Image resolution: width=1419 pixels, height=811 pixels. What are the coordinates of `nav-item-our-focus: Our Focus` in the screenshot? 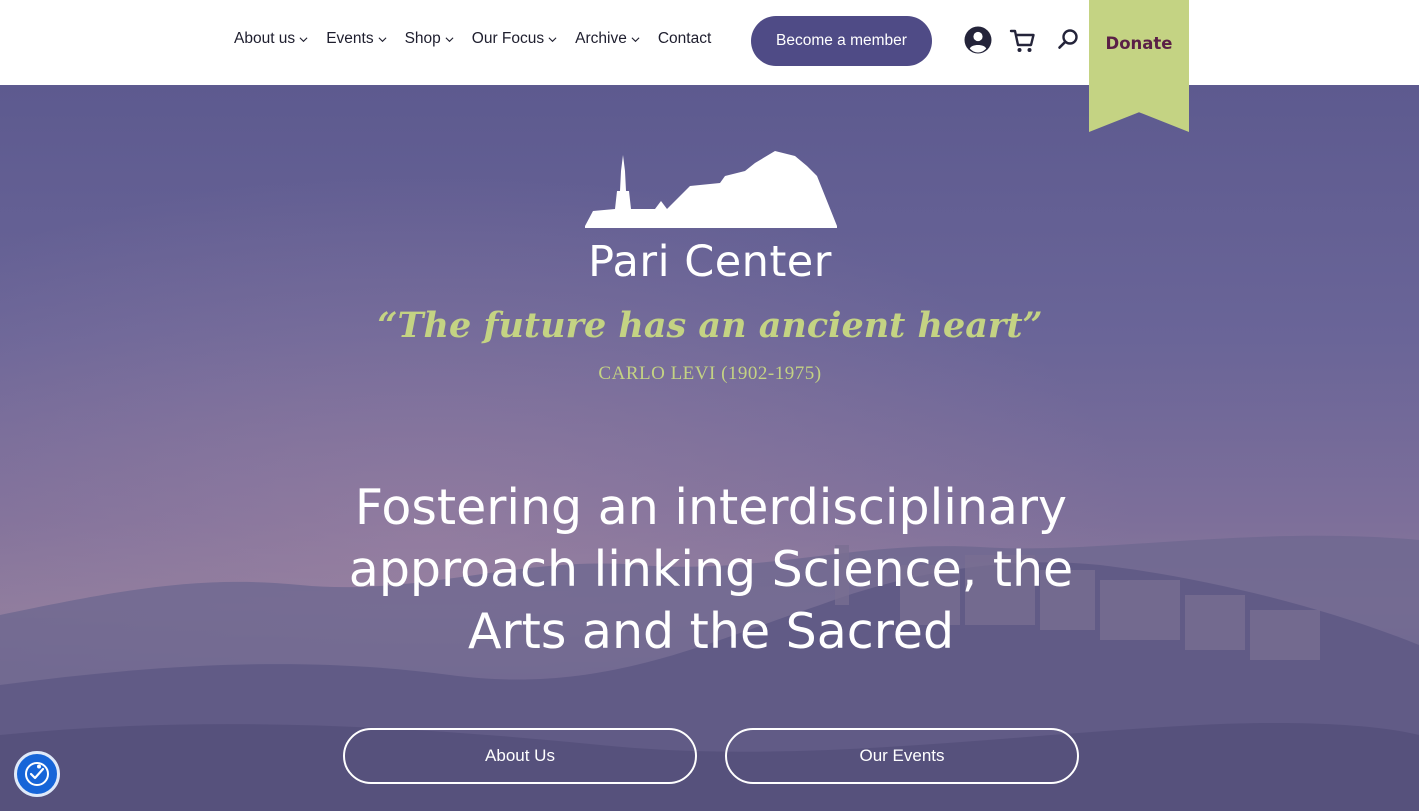 It's located at (514, 39).